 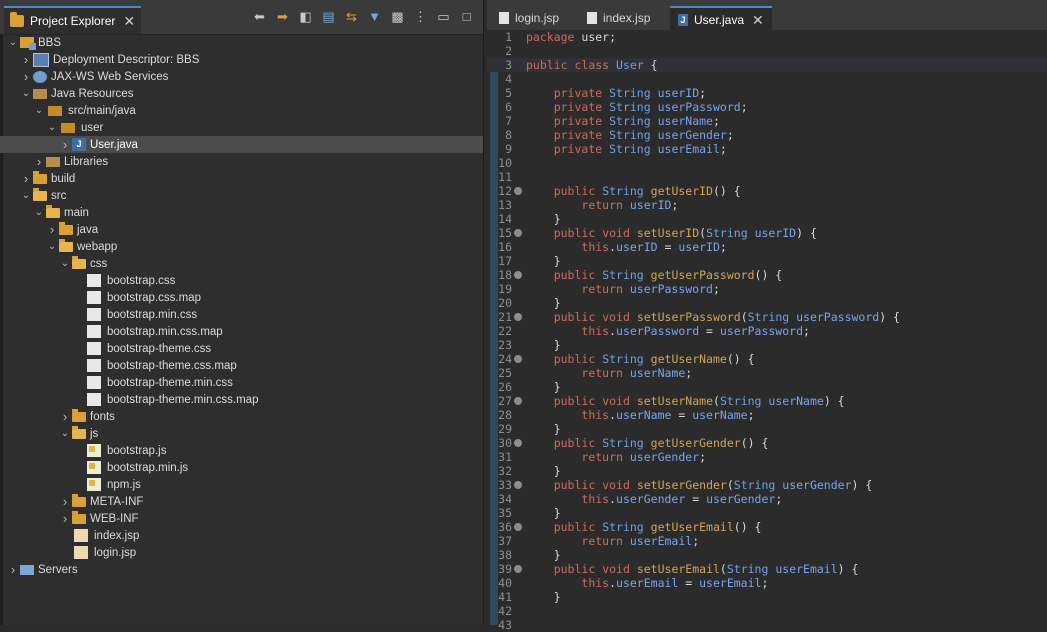 I want to click on code-line: 5 private String userID;, so click(x=767, y=93).